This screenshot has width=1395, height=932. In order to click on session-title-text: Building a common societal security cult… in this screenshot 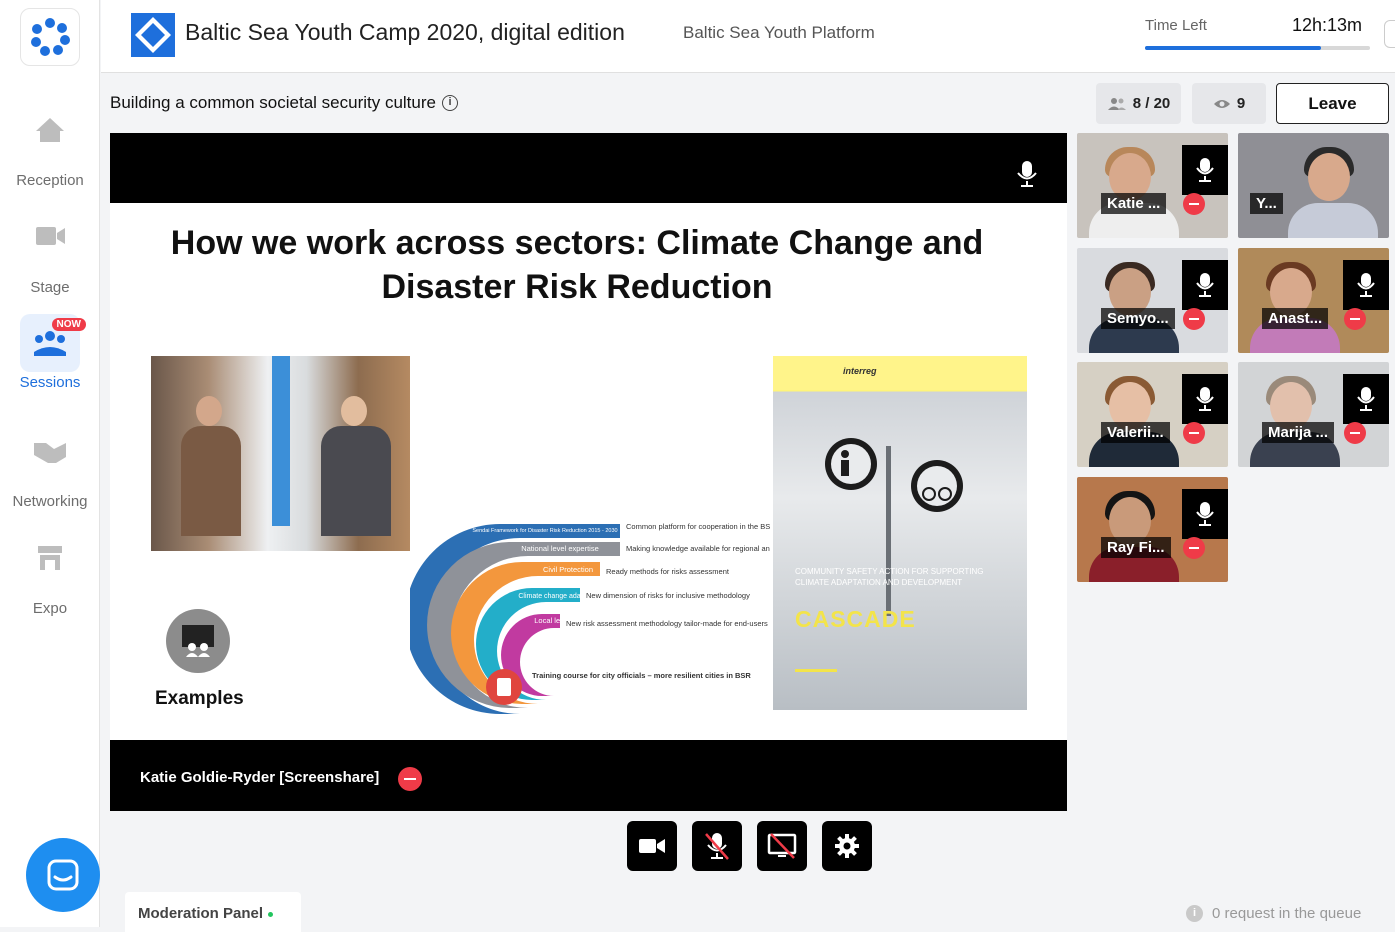, I will do `click(273, 102)`.